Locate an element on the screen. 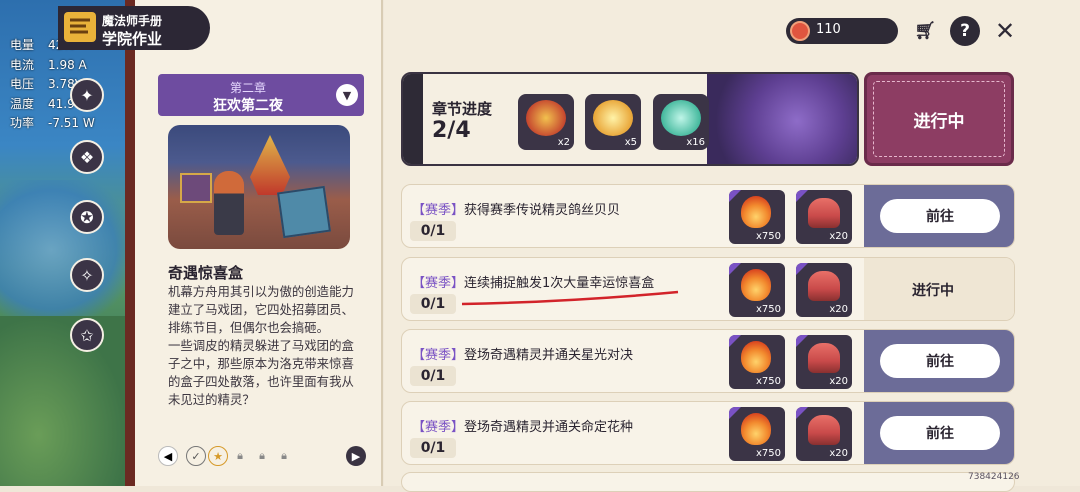  progress-value: 2/4 is located at coordinates (451, 130).